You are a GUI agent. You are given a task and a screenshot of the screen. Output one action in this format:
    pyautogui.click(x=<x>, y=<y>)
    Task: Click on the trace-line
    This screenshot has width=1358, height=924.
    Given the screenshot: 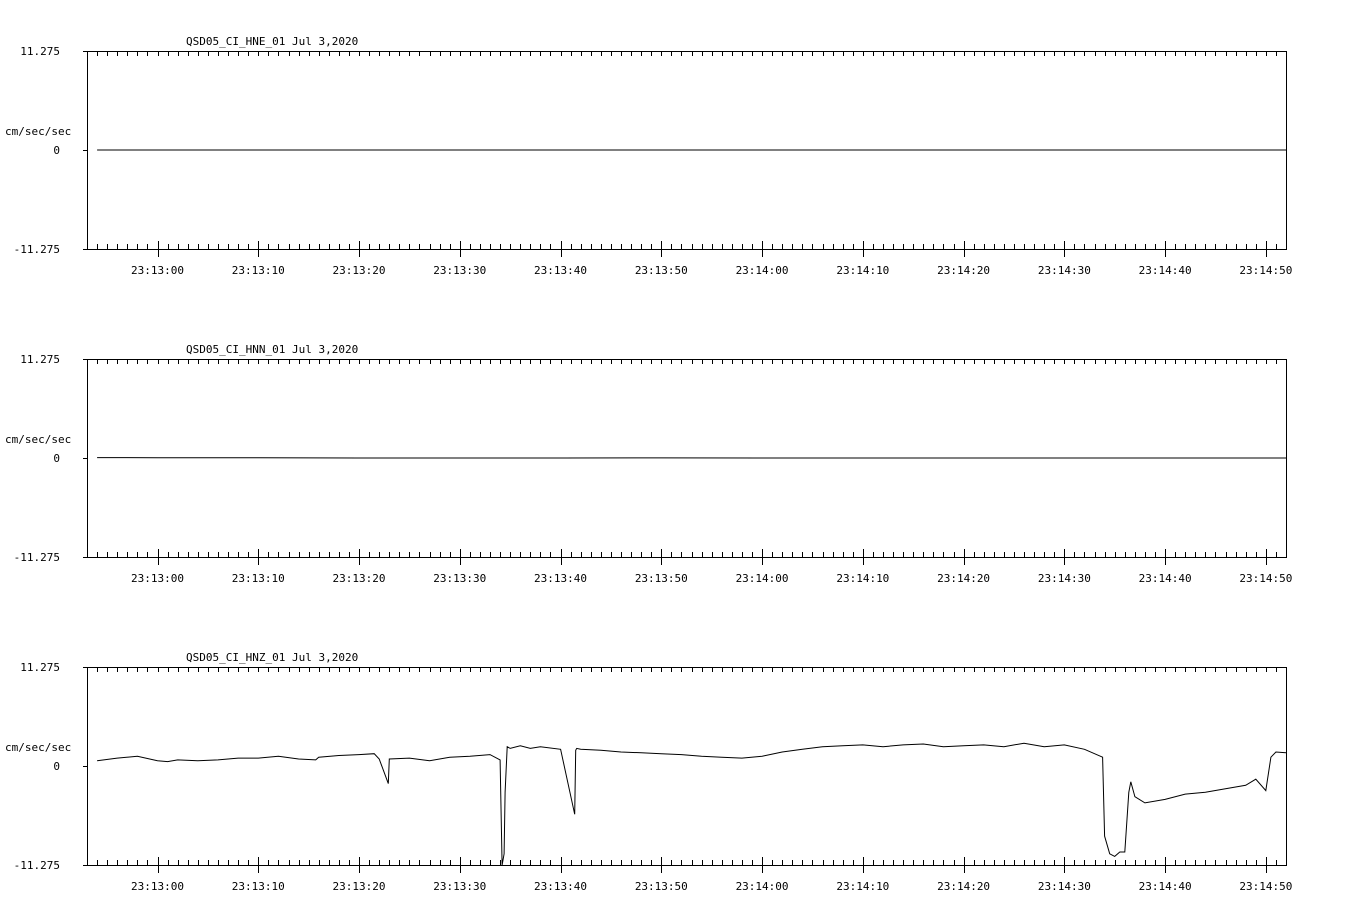 What is the action you would take?
    pyautogui.click(x=692, y=804)
    